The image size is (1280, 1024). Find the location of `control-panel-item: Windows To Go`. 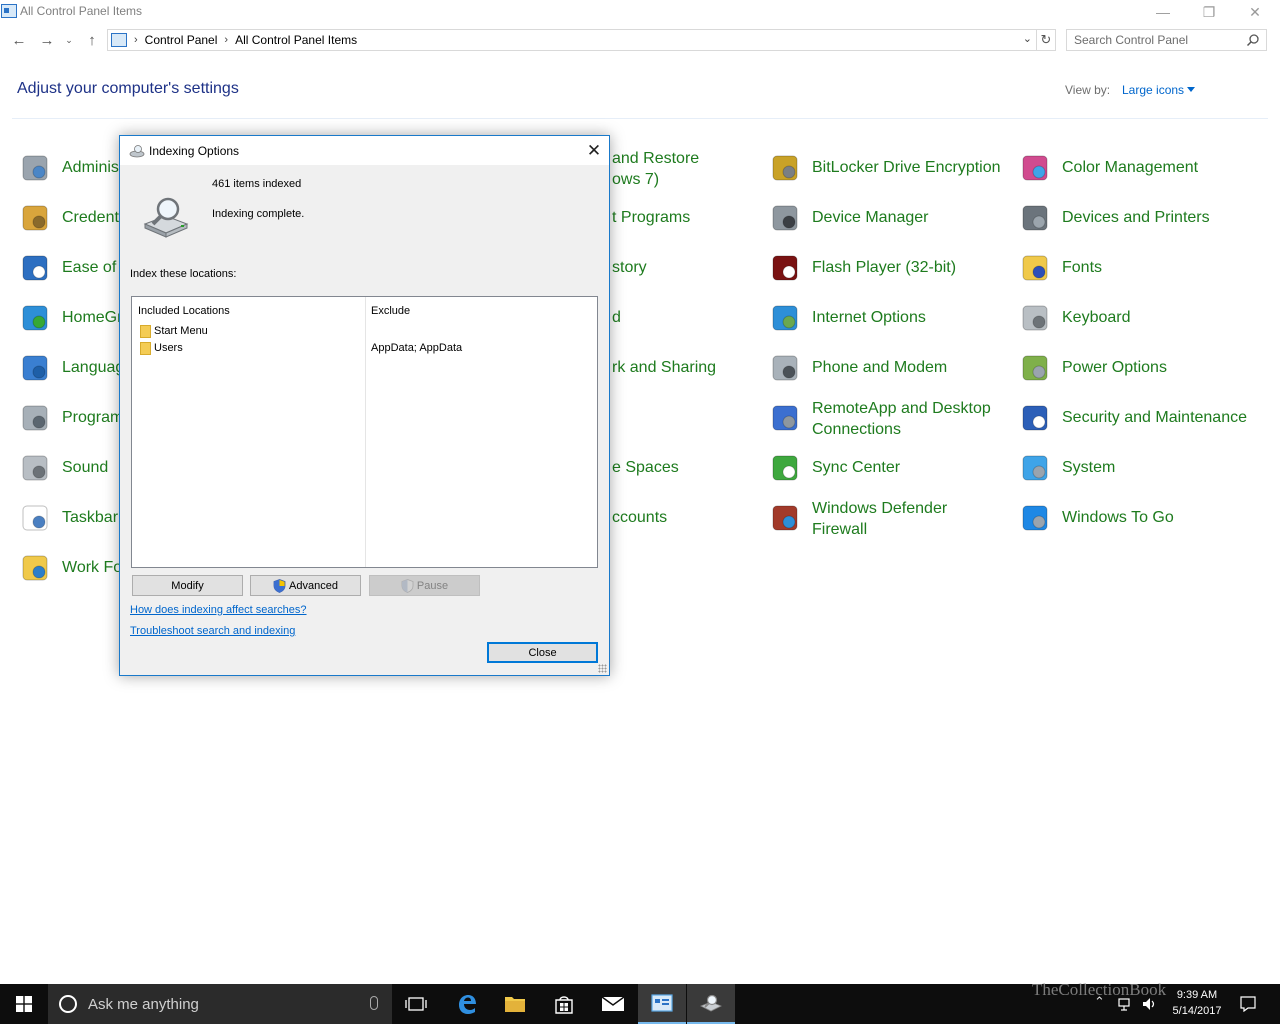

control-panel-item: Windows To Go is located at coordinates (1140, 518).